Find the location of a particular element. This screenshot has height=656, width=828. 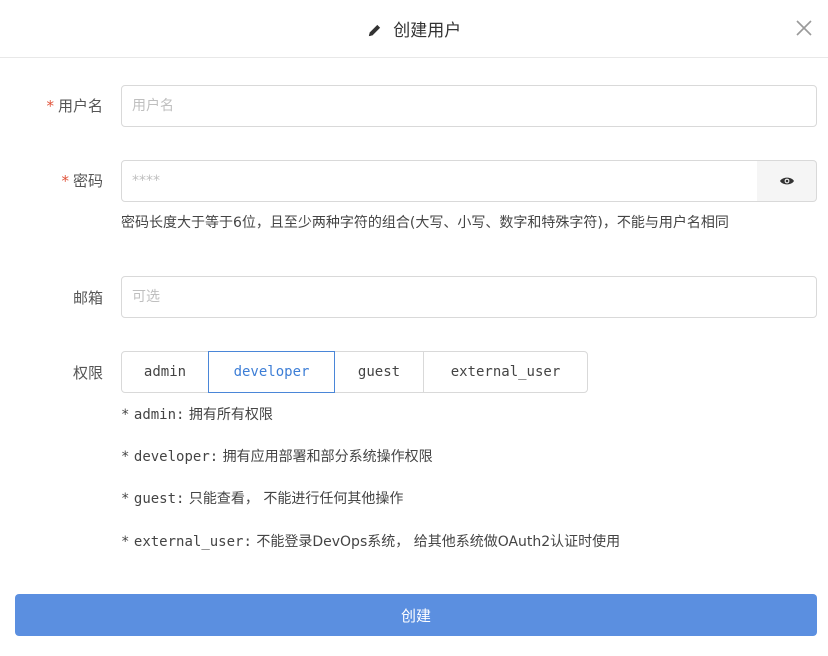

role-selector: admin developer guest external_user is located at coordinates (354, 372).